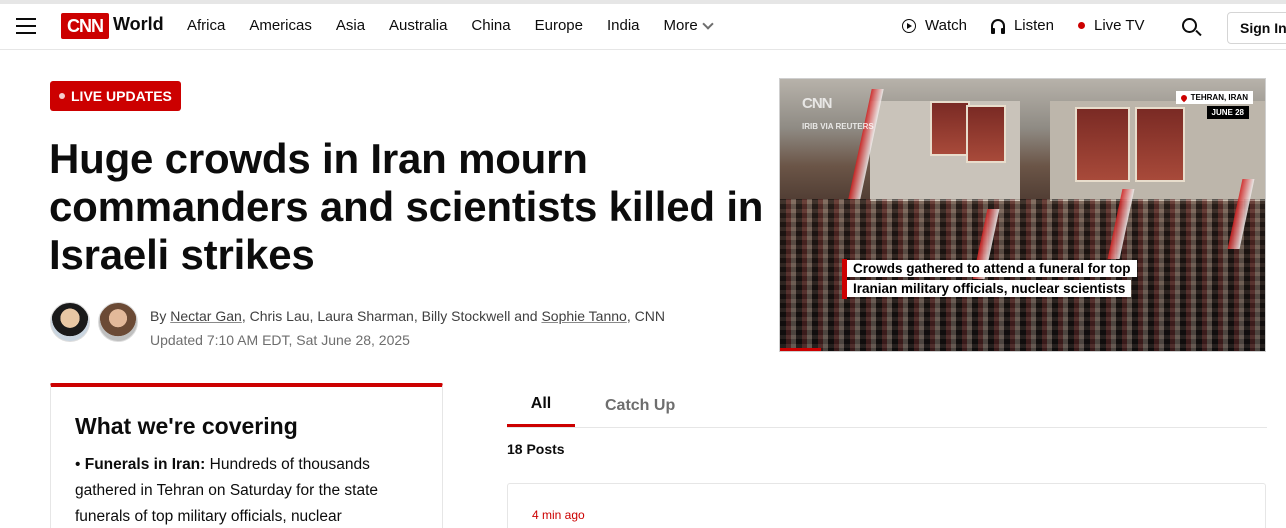 This screenshot has width=1286, height=528. I want to click on nav-item-china: China, so click(490, 25).